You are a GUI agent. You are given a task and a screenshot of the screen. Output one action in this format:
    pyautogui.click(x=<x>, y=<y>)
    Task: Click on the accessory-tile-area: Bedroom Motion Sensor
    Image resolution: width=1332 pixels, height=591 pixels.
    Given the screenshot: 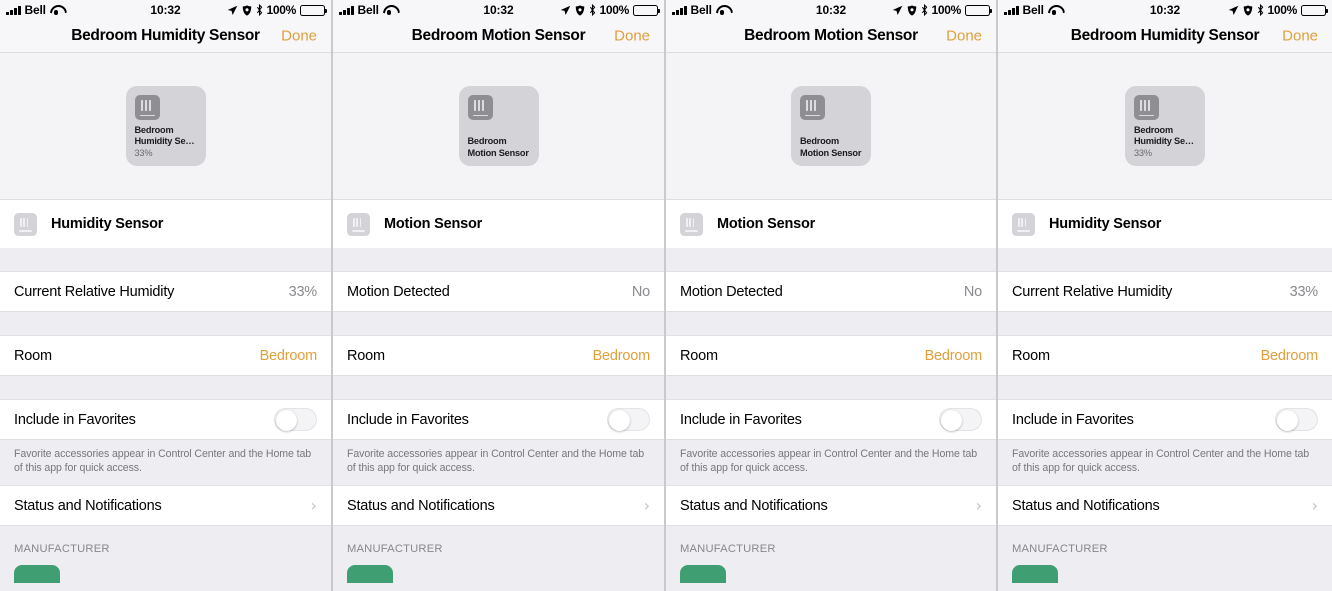 What is the action you would take?
    pyautogui.click(x=831, y=126)
    